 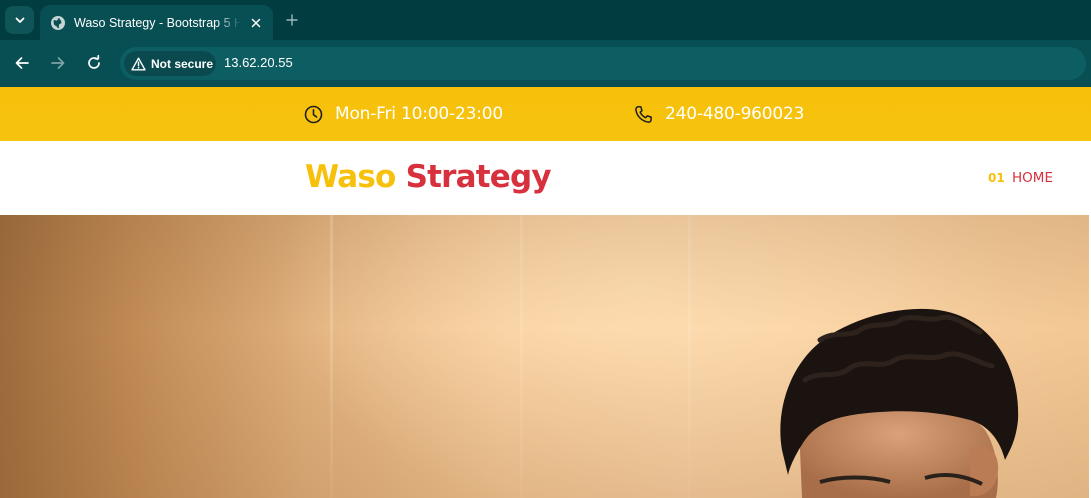 I want to click on chevron-down-icon, so click(x=19, y=20).